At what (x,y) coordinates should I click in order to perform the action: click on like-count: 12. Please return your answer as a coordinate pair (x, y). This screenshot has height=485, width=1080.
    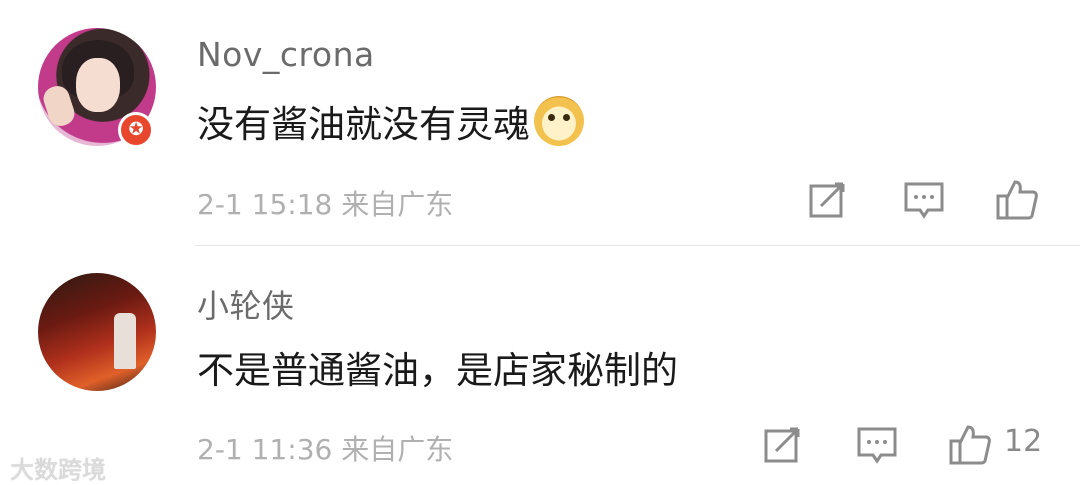
    Looking at the image, I should click on (1023, 441).